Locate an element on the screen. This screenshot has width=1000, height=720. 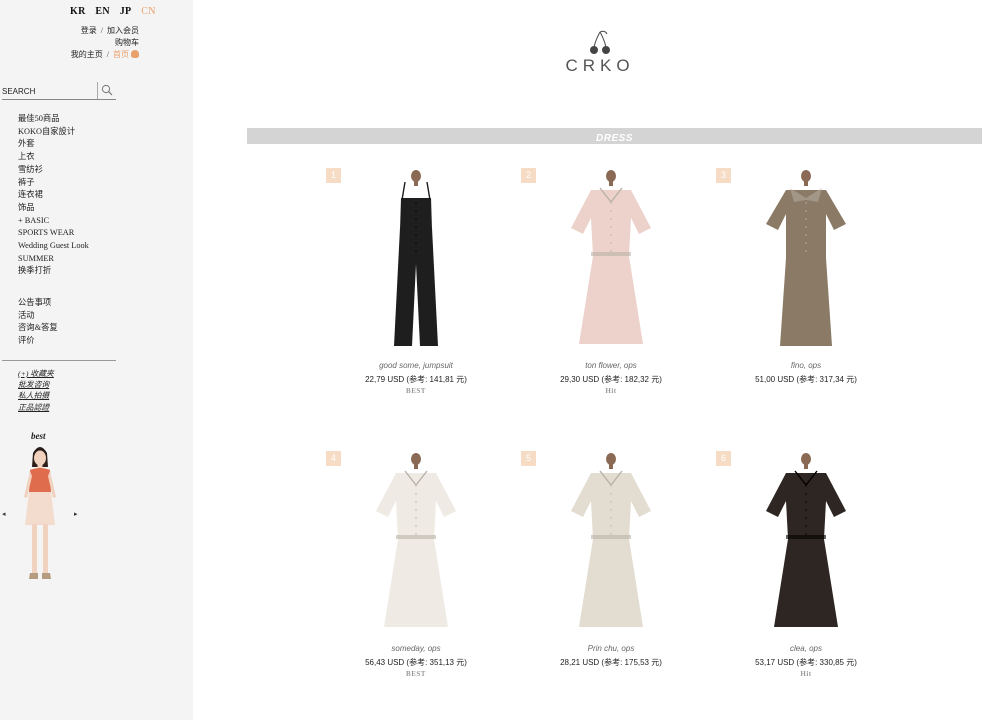
menu-item-outer: 外套 is located at coordinates (53, 144).